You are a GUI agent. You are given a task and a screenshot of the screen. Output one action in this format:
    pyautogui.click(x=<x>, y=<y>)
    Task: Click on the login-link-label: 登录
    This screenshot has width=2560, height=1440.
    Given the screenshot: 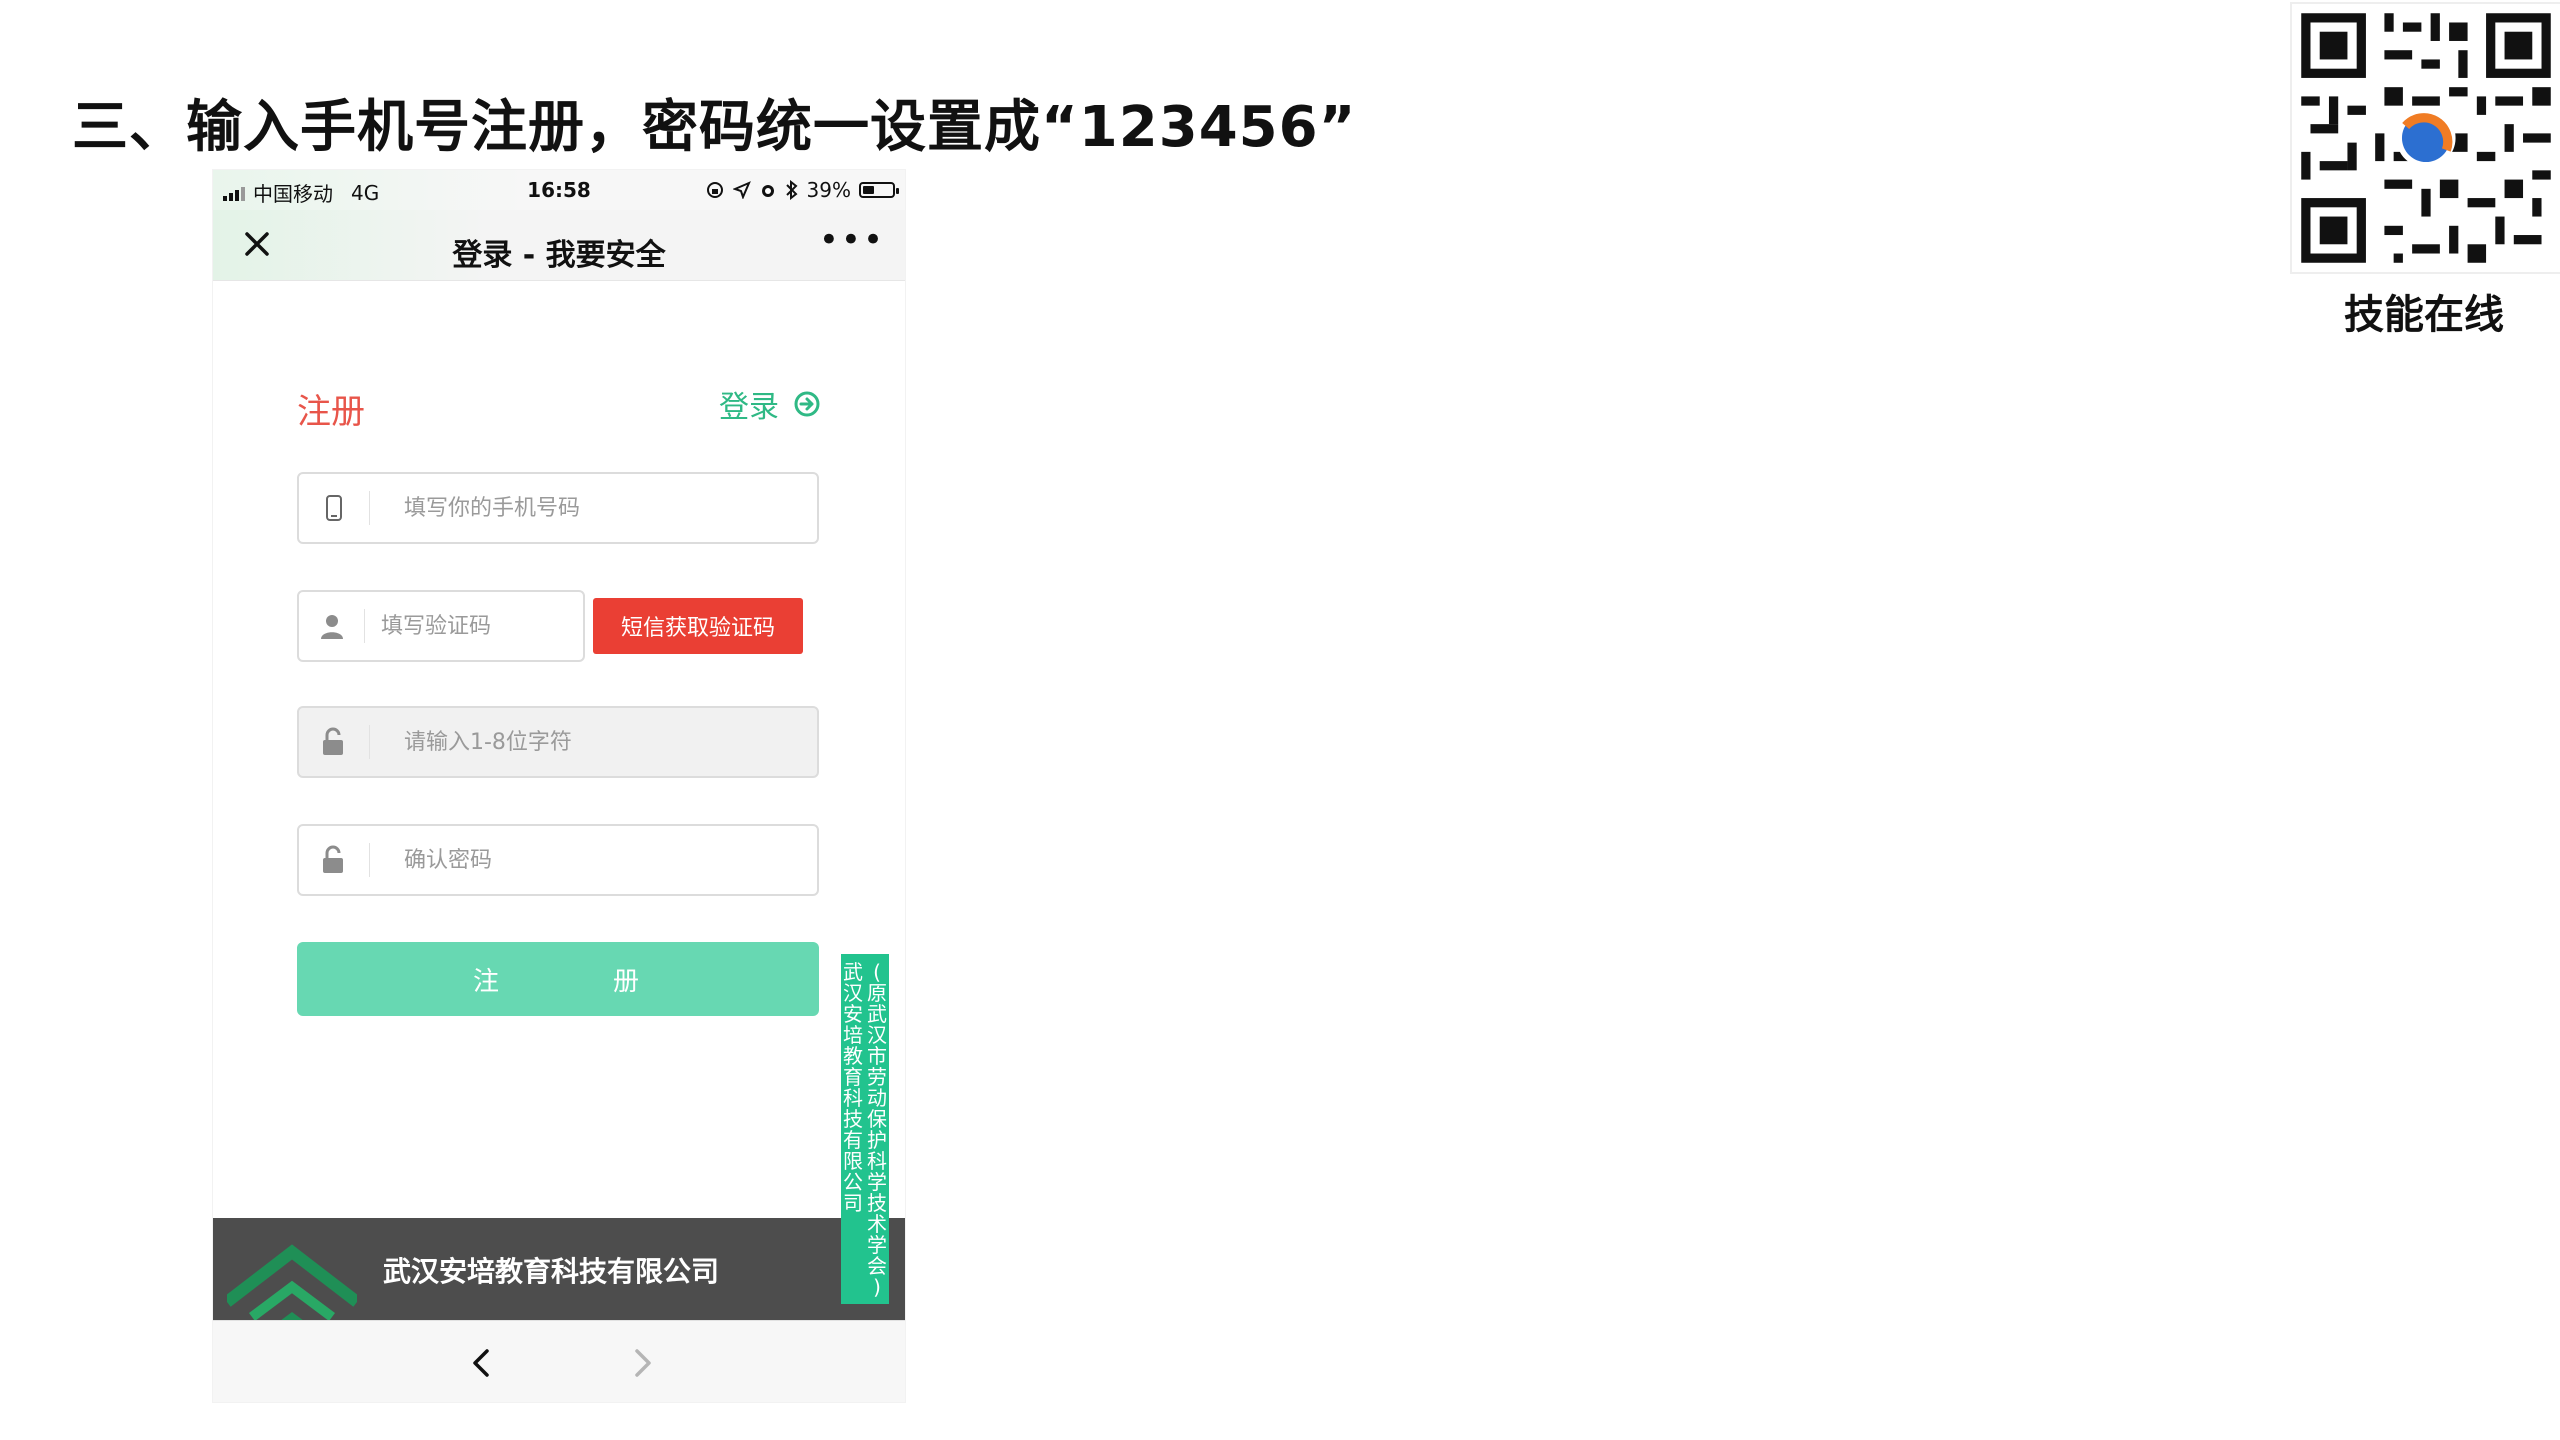 What is the action you would take?
    pyautogui.click(x=749, y=407)
    